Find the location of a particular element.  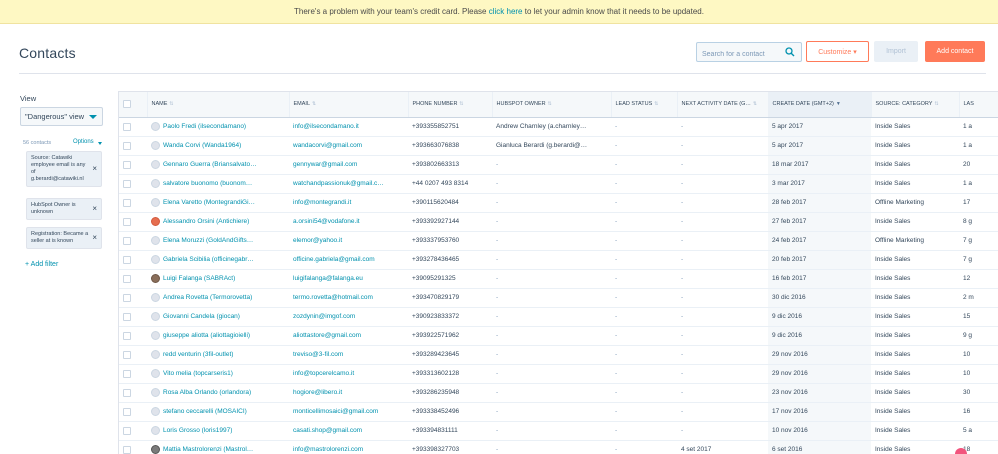

contact-name-link: Alessandro Orsini (Antichiere) is located at coordinates (206, 221).